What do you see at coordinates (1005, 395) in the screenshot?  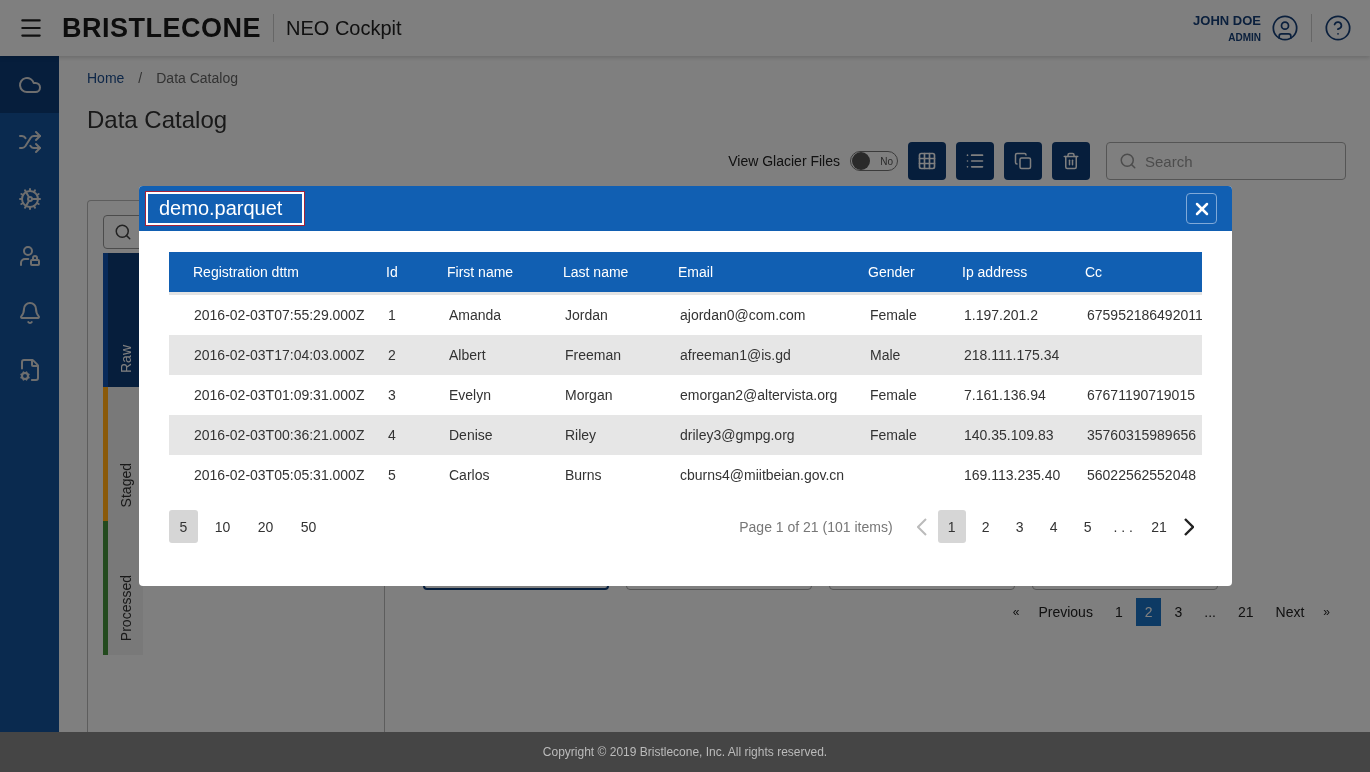 I see `table-cell-text: 7.161.136.94` at bounding box center [1005, 395].